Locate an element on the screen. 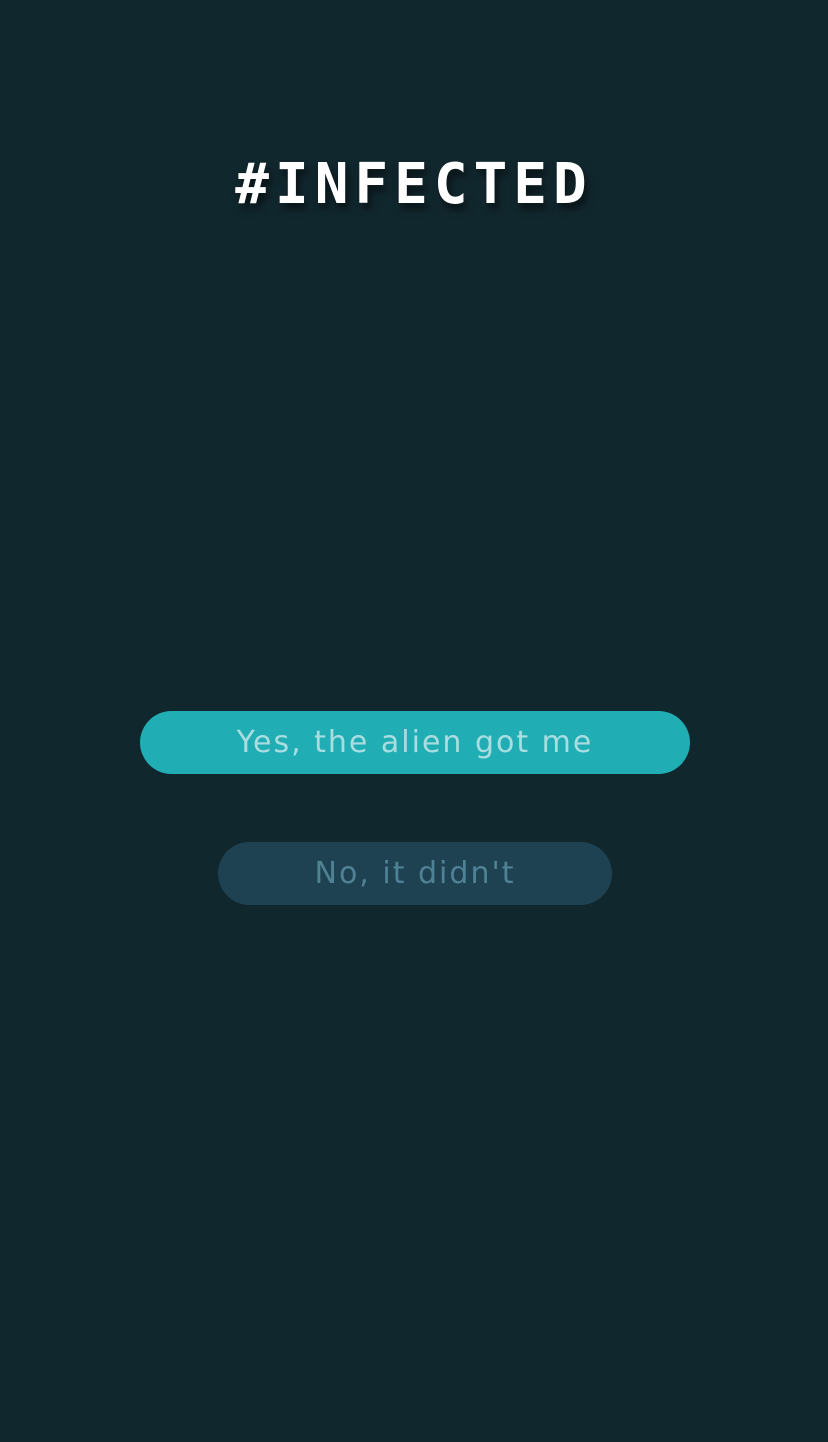 This screenshot has height=1442, width=828. no-infected-button: No, it didn't is located at coordinates (415, 873).